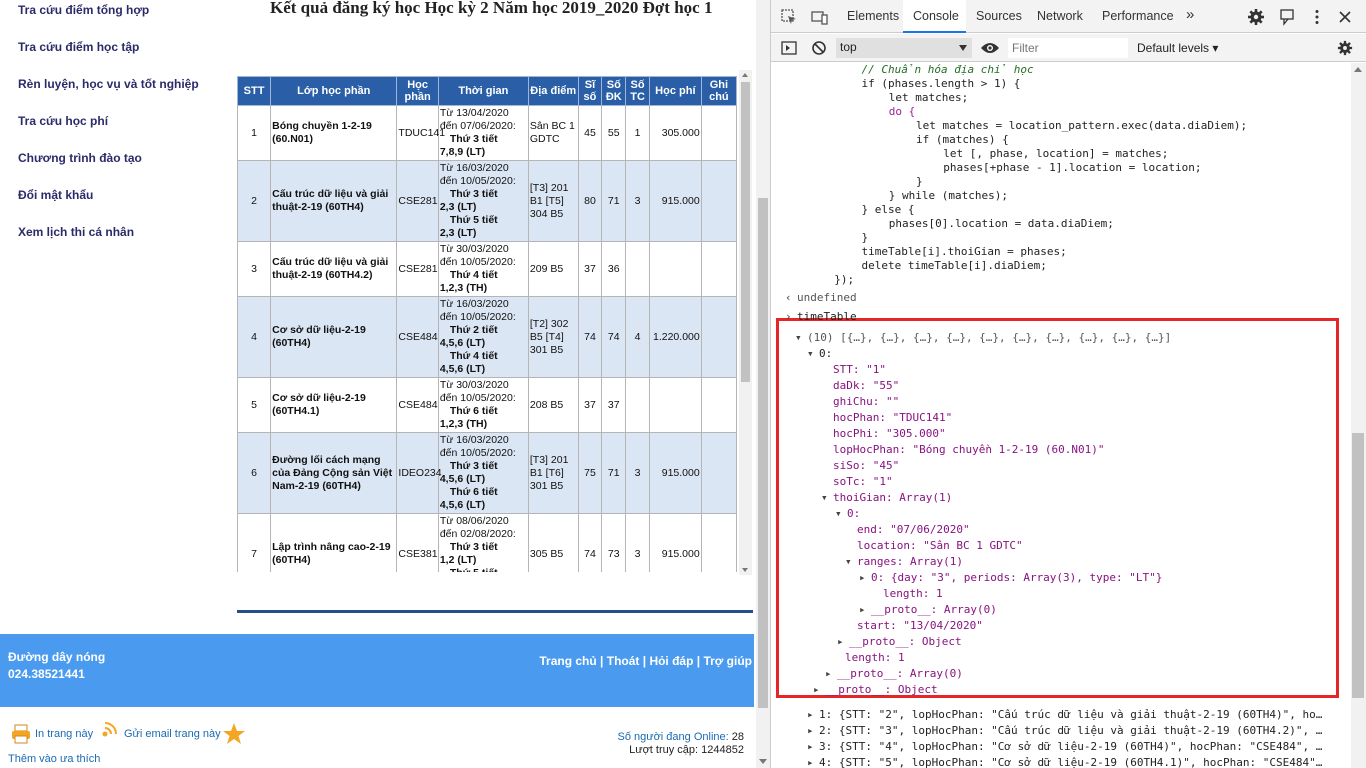 The width and height of the screenshot is (1366, 768). What do you see at coordinates (859, 369) in the screenshot?
I see `console-line: STT: "1"` at bounding box center [859, 369].